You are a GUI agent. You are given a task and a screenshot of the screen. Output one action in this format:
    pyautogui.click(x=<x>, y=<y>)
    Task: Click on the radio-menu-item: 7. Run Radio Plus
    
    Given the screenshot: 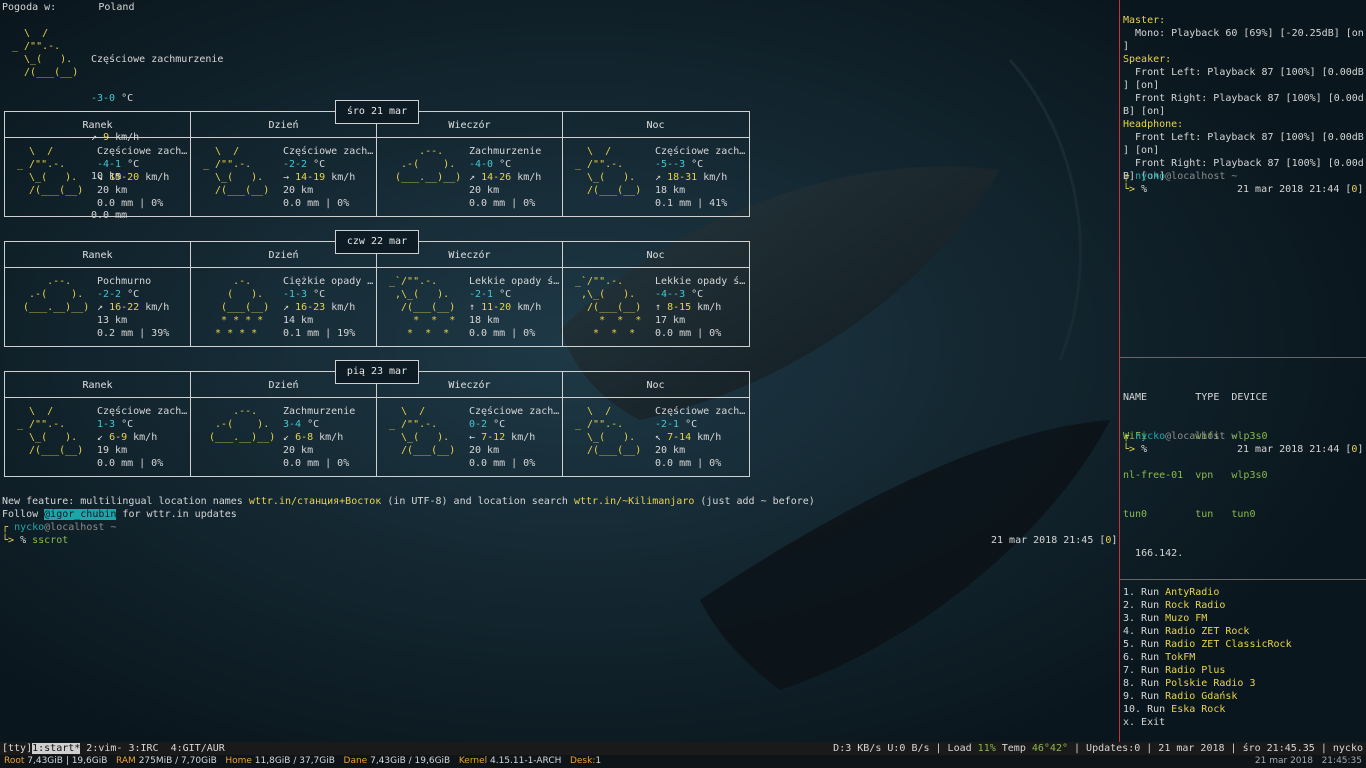 What is the action you would take?
    pyautogui.click(x=1207, y=670)
    